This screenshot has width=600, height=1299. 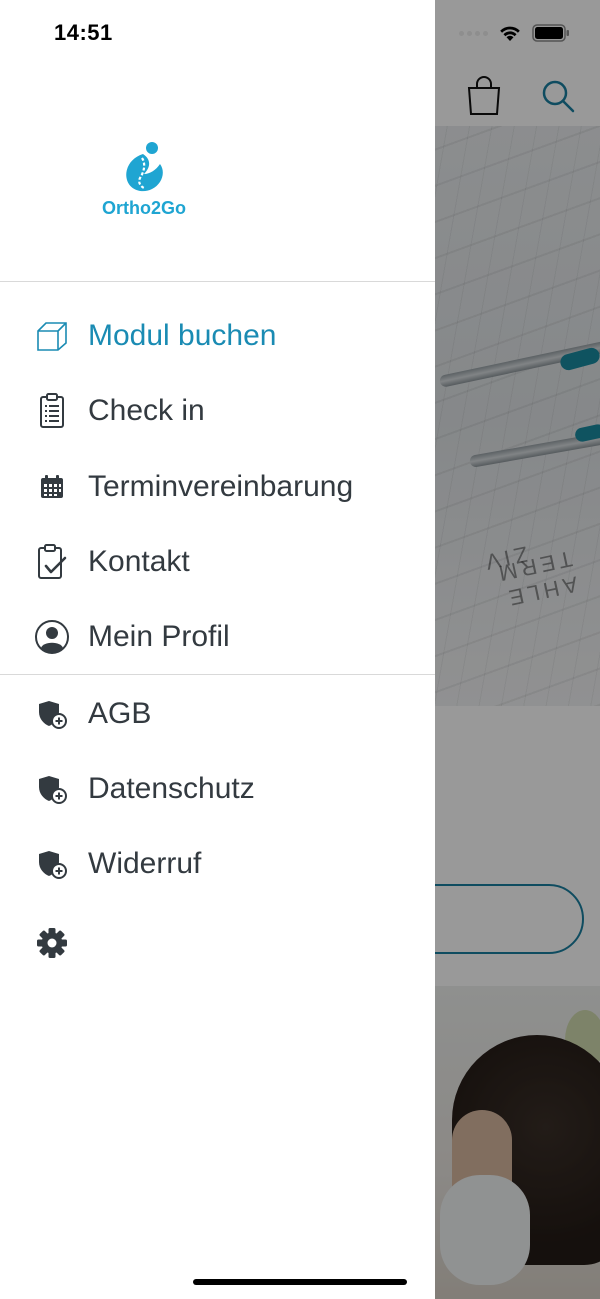 What do you see at coordinates (52, 336) in the screenshot?
I see `box-icon` at bounding box center [52, 336].